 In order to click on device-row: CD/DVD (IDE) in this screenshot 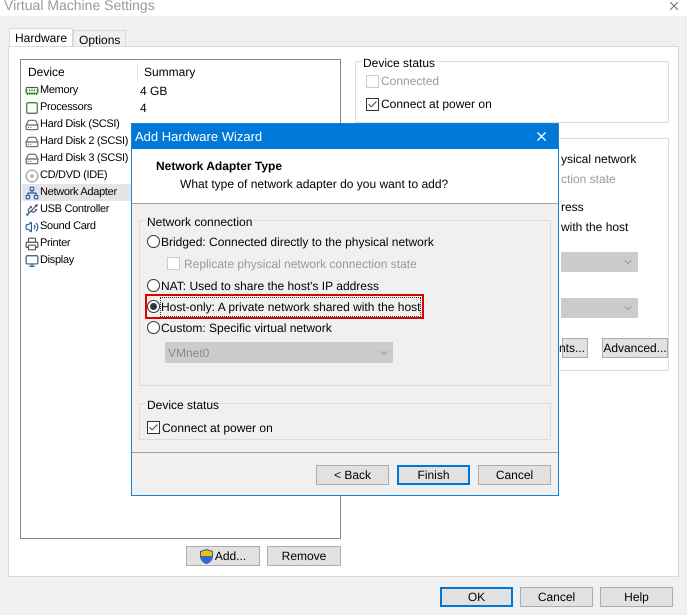, I will do `click(78, 175)`.